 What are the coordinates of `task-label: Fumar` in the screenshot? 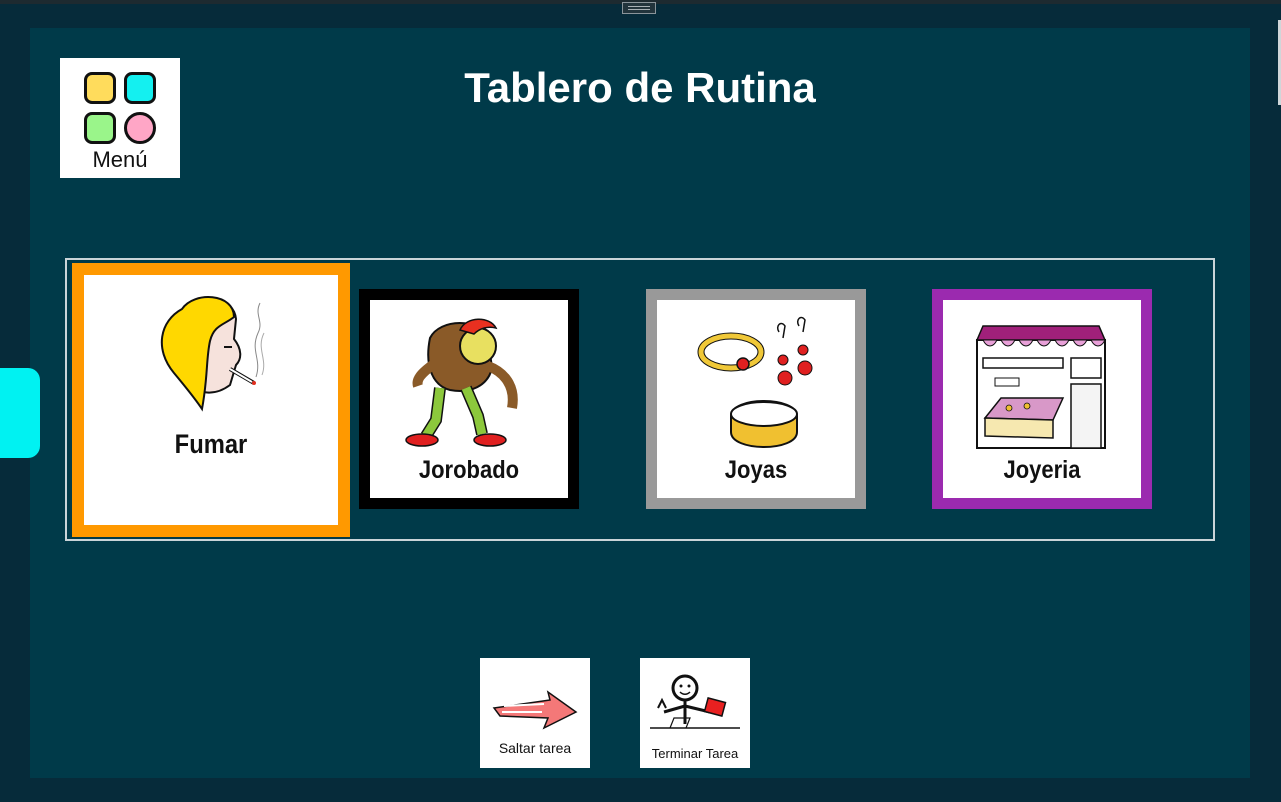 It's located at (211, 444).